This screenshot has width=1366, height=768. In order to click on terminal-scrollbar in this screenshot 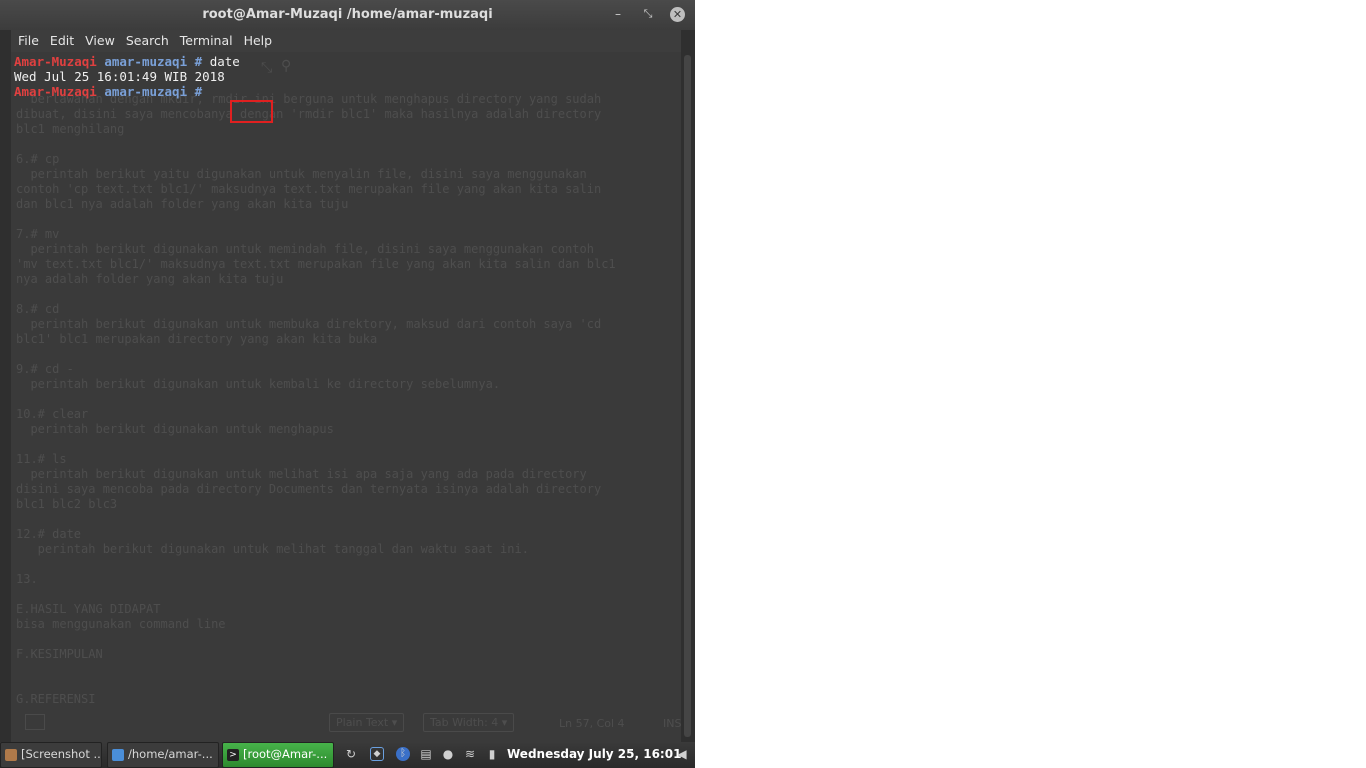, I will do `click(687, 396)`.